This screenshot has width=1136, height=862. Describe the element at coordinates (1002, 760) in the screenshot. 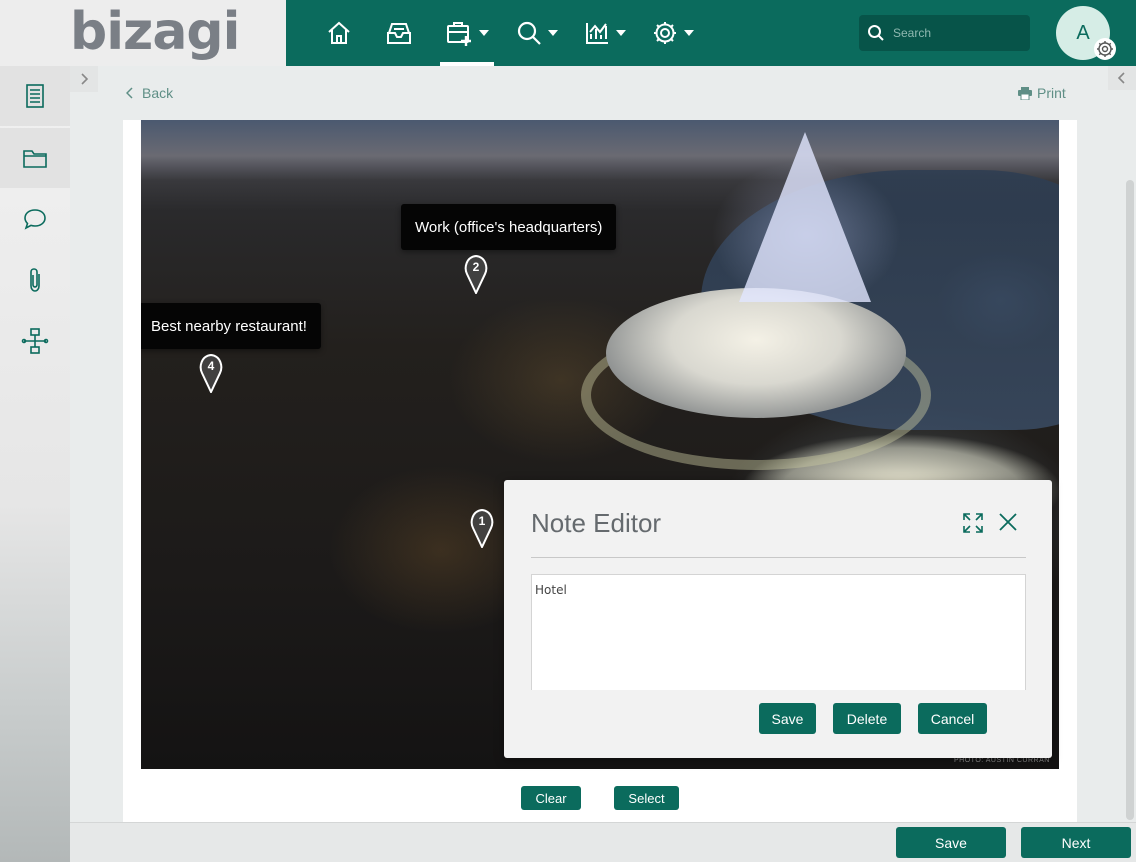

I see `photo-credit: PHOTO: AUSTIN CURRAN` at that location.